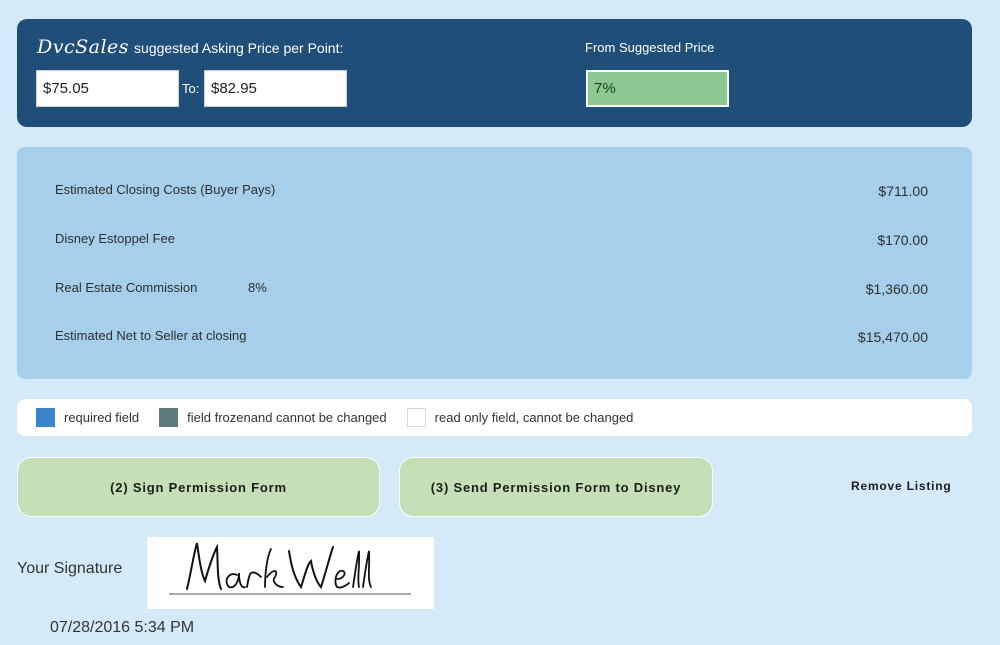  Describe the element at coordinates (287, 417) in the screenshot. I see `legend-frozen-label: field frozenand cannot be changed` at that location.